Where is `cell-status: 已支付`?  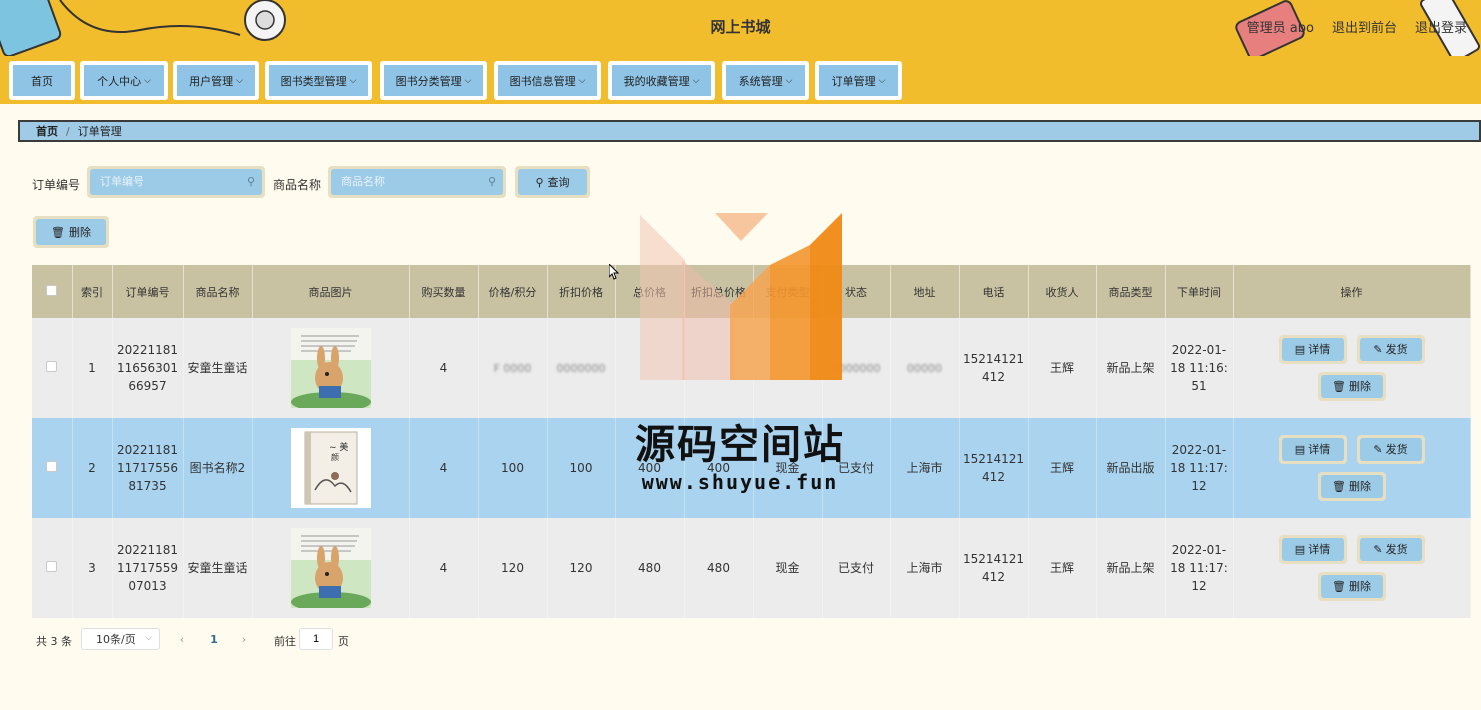
cell-status: 已支付 is located at coordinates (856, 568).